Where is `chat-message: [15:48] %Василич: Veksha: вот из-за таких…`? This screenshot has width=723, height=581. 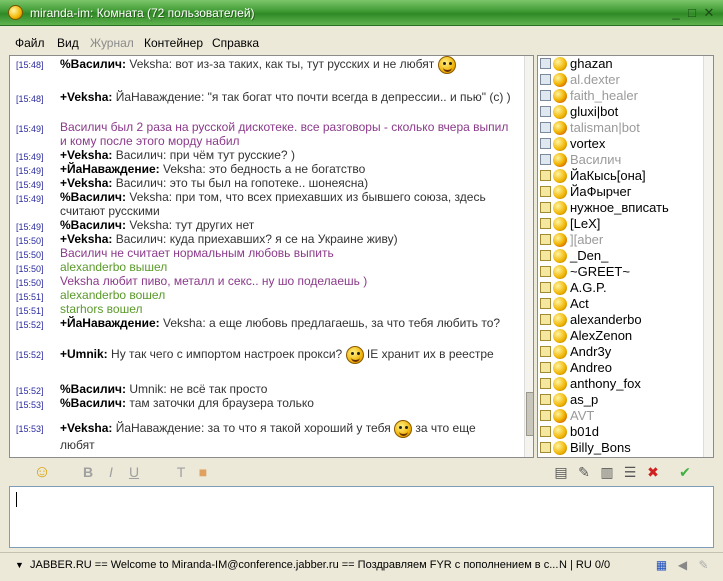 chat-message: [15:48] %Василич: Veksha: вот из-за таких… is located at coordinates (266, 65).